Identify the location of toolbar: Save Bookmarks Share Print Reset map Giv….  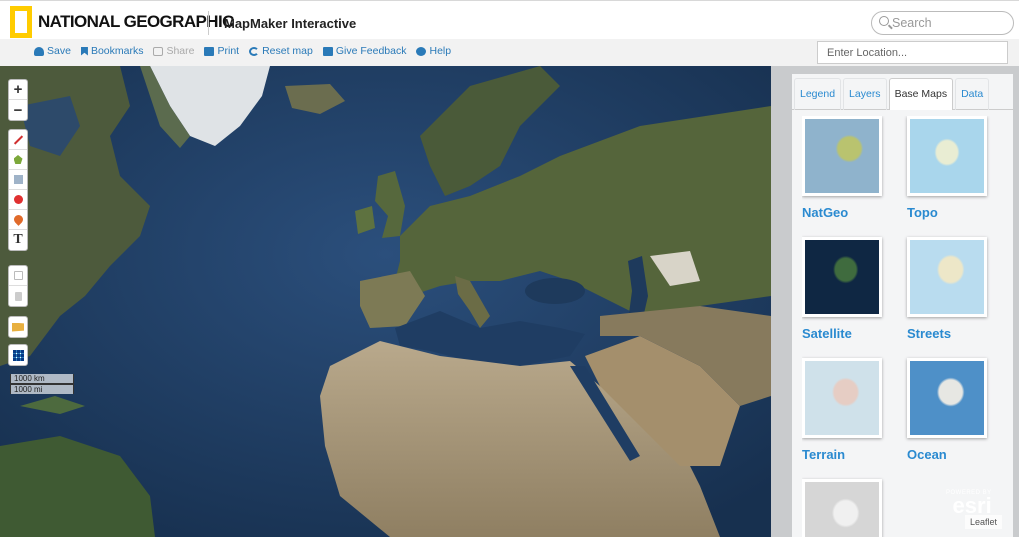
(247, 51).